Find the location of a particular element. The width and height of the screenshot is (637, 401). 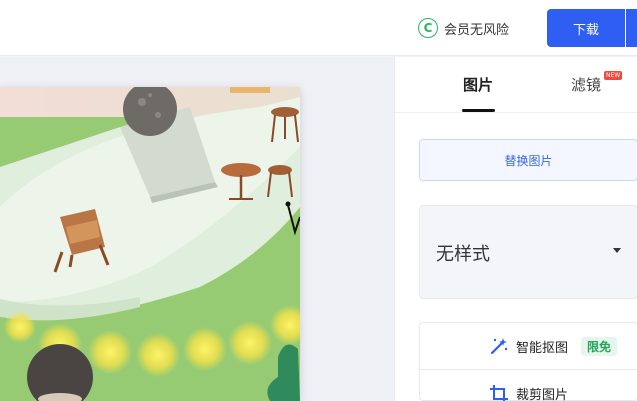

smart-cutout-label: 智能抠图 is located at coordinates (542, 348).